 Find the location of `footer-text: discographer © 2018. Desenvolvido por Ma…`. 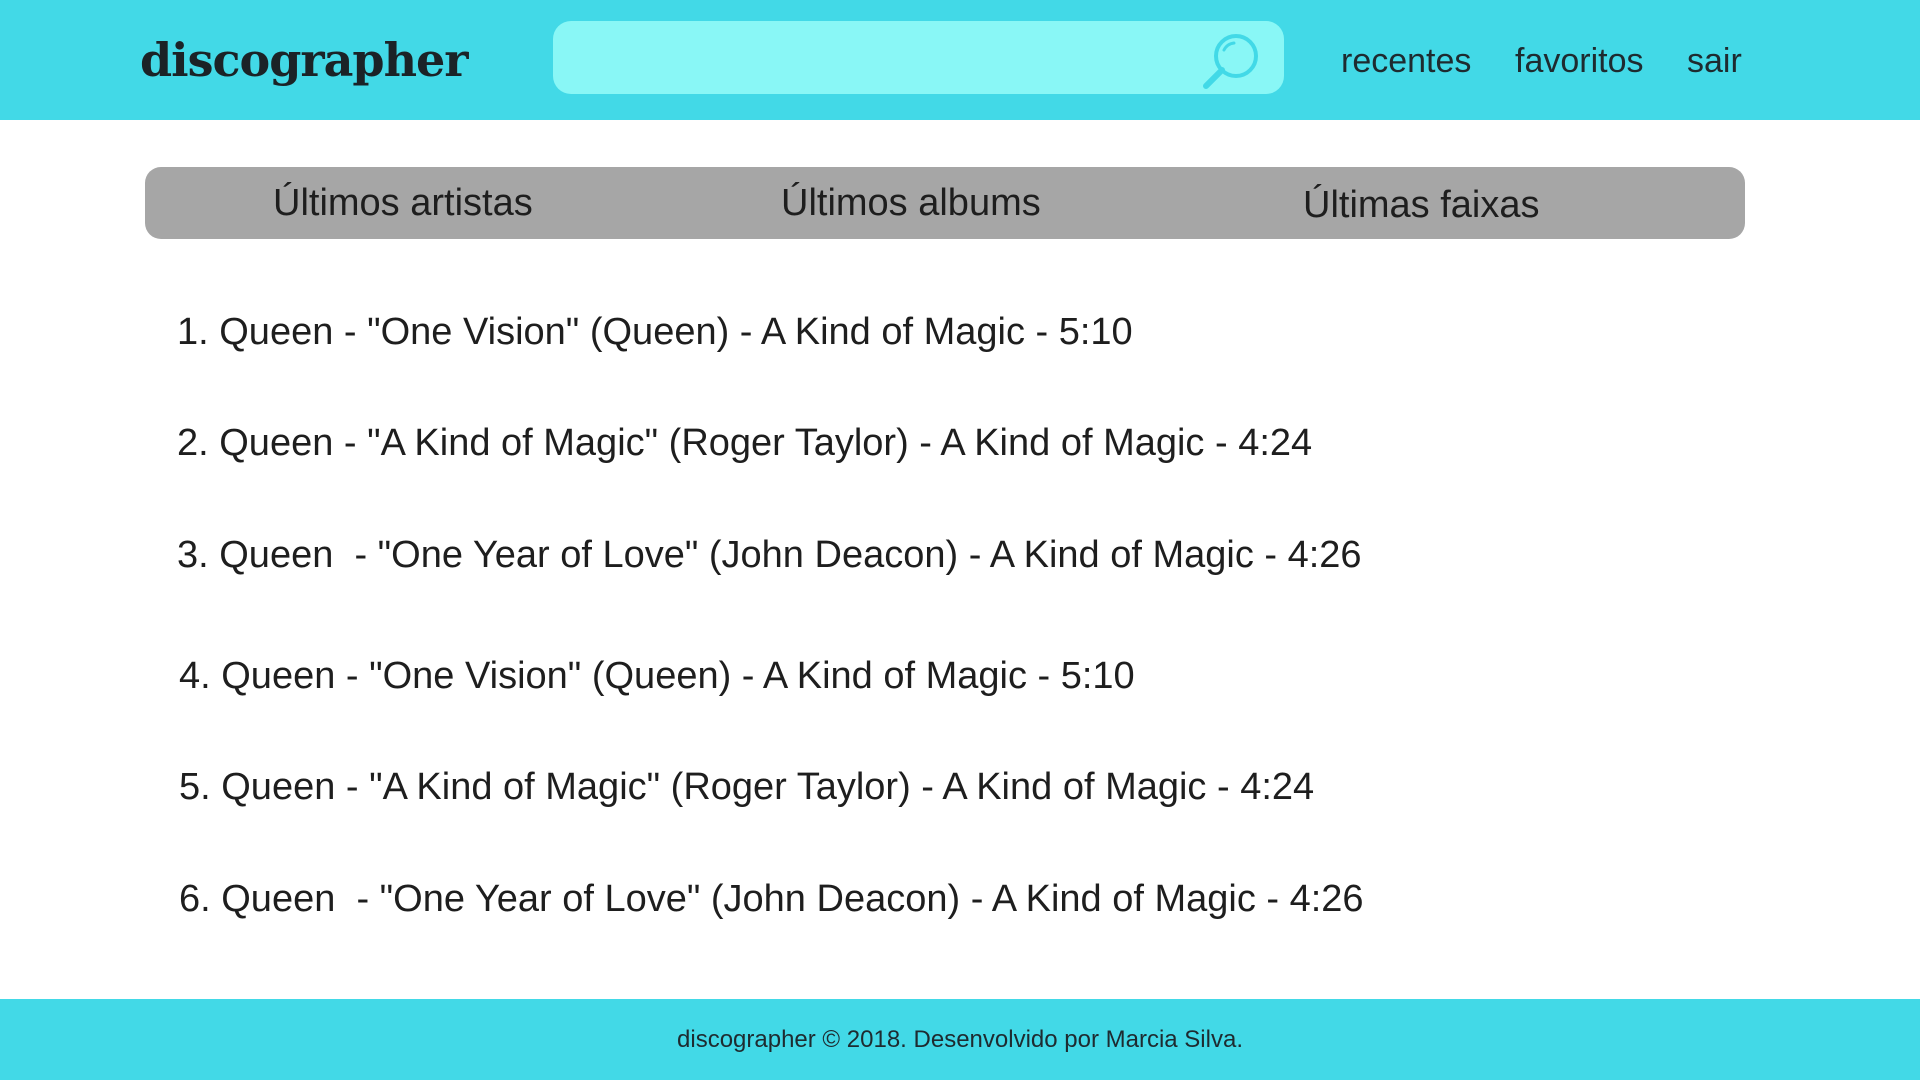

footer-text: discographer © 2018. Desenvolvido por Ma… is located at coordinates (960, 1039).